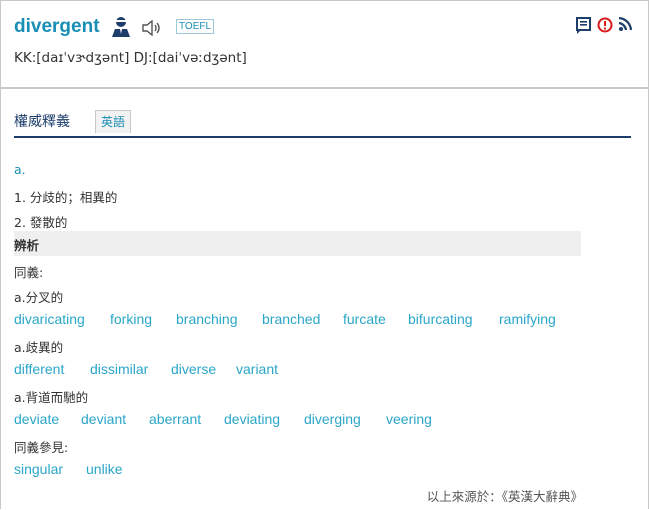 Image resolution: width=649 pixels, height=510 pixels. Describe the element at coordinates (27, 245) in the screenshot. I see `analysis-heading: 辨析` at that location.